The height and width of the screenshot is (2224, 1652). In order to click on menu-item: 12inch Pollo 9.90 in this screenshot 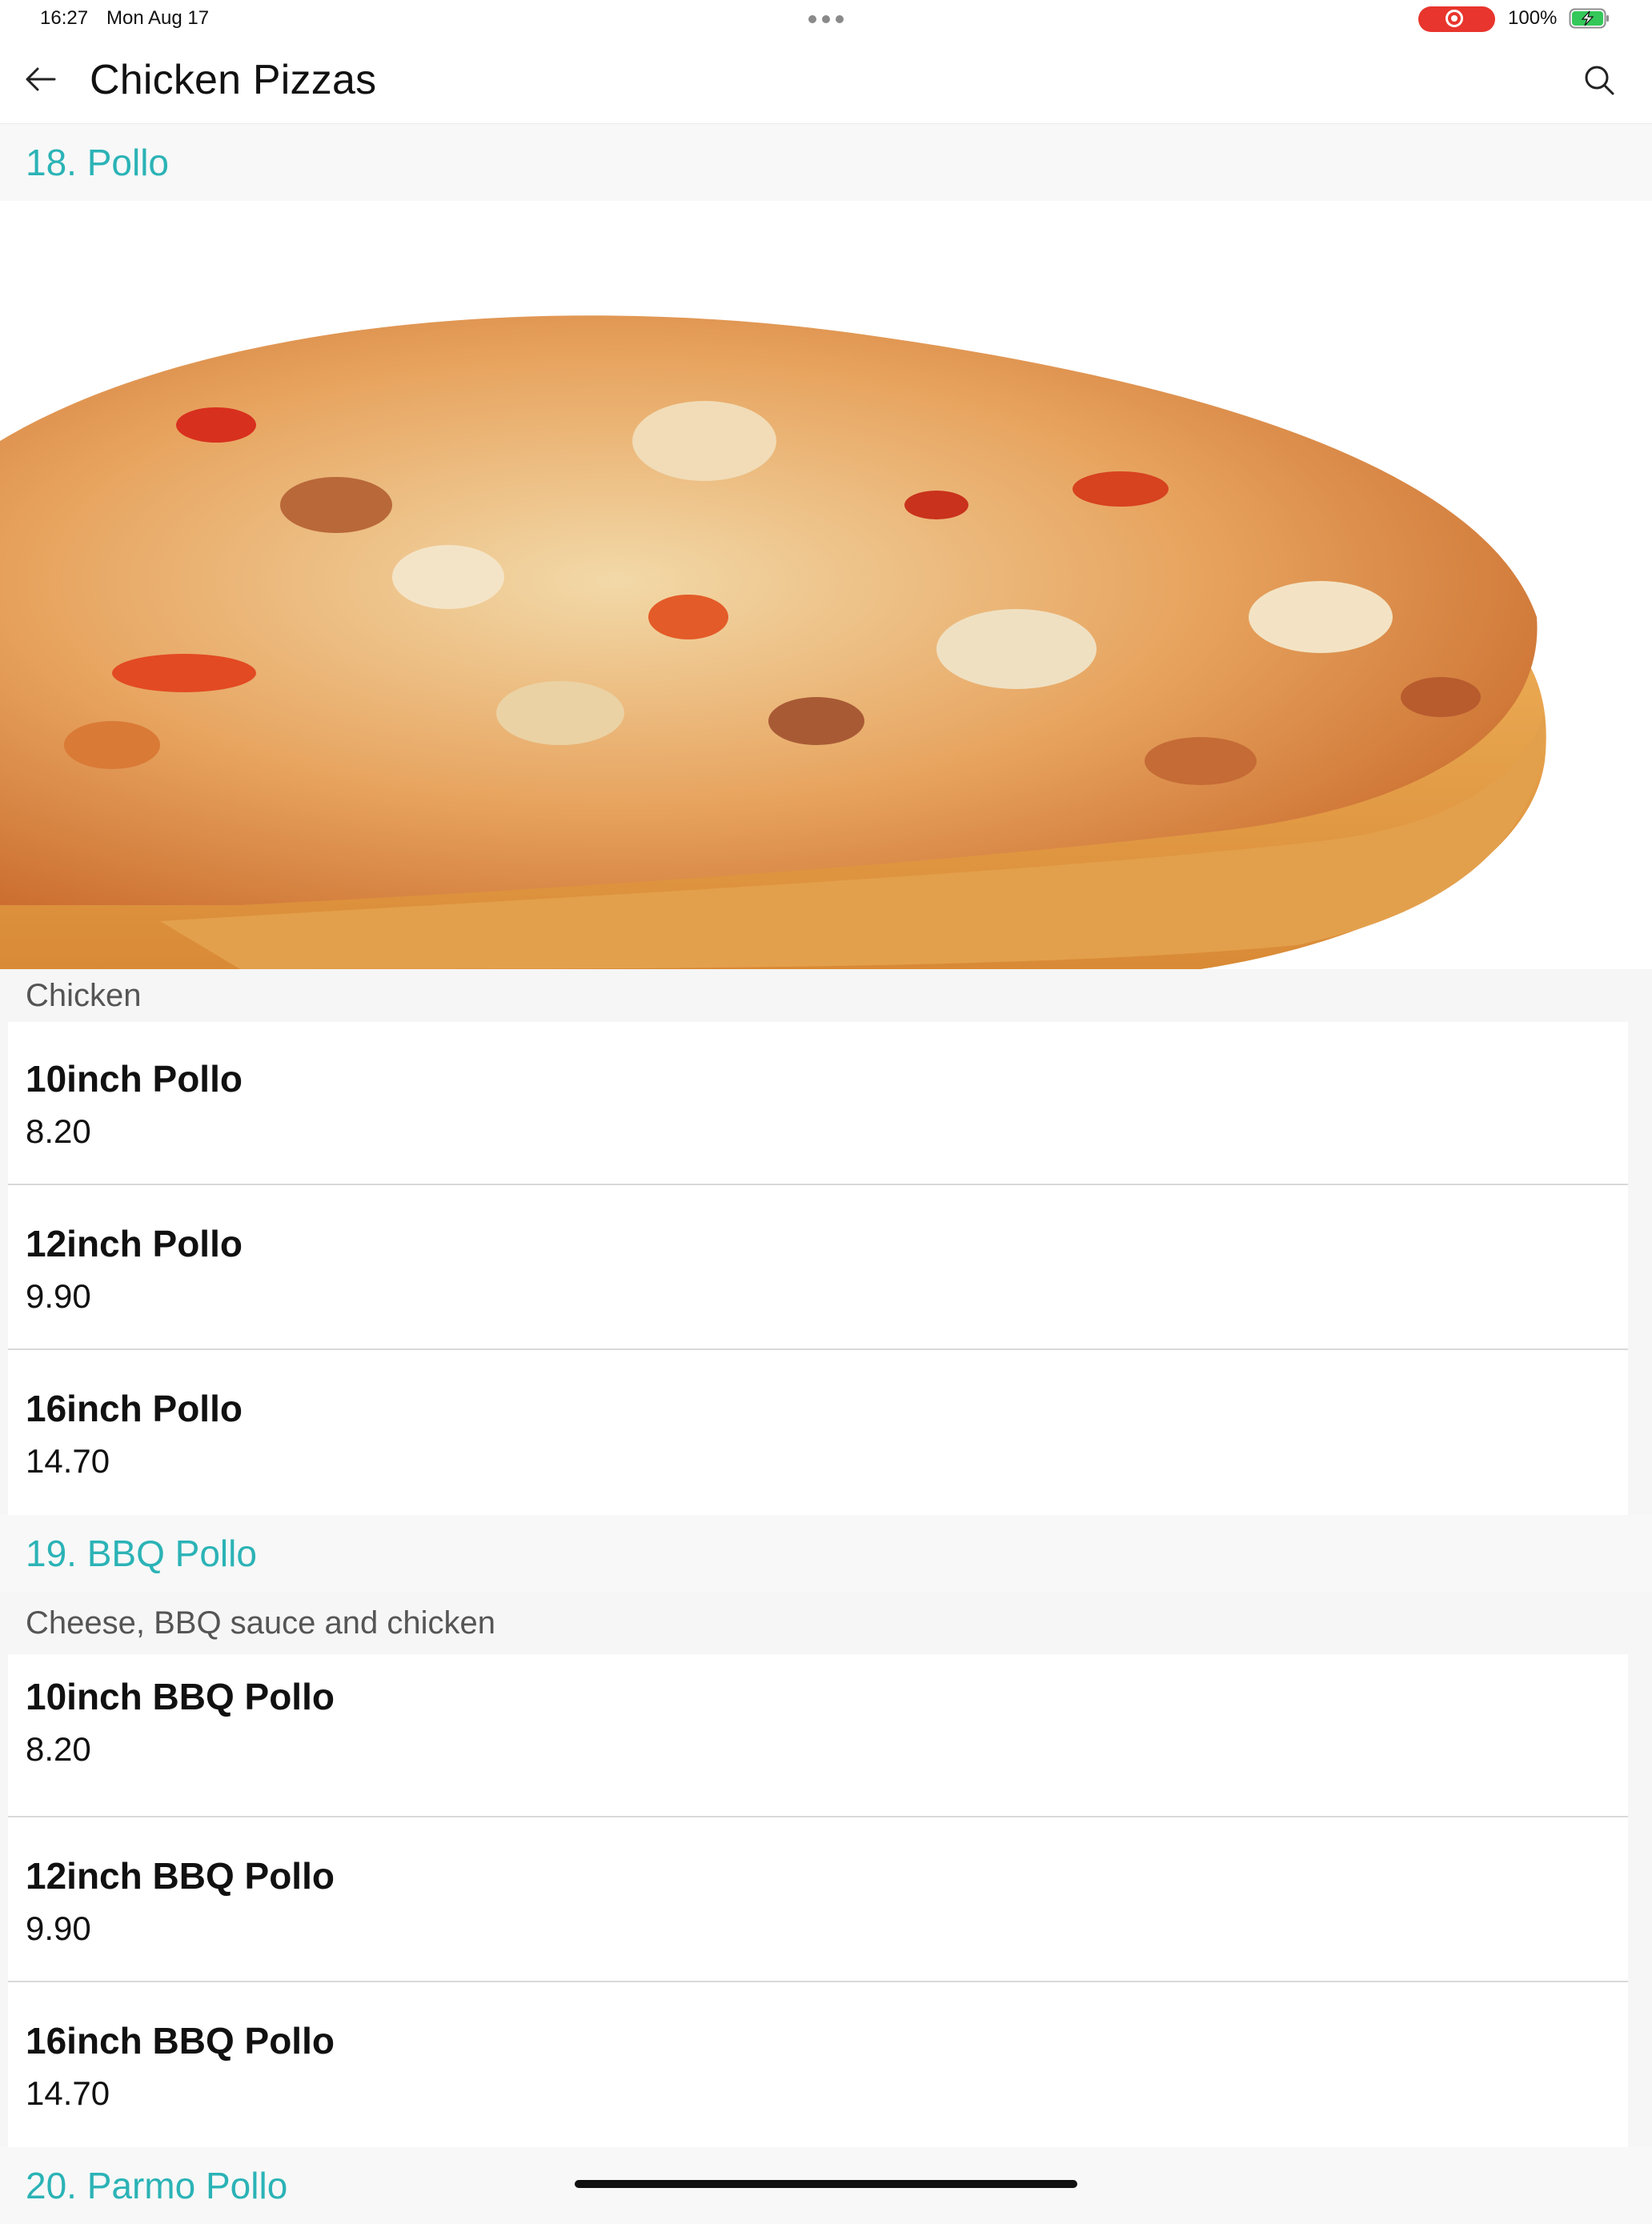, I will do `click(818, 1267)`.